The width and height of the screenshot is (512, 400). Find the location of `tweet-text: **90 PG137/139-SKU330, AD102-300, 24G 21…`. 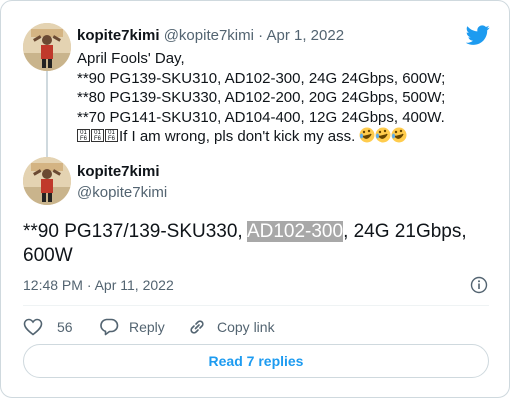

tweet-text: **90 PG137/139-SKU330, AD102-300, 24G 21… is located at coordinates (258, 244).